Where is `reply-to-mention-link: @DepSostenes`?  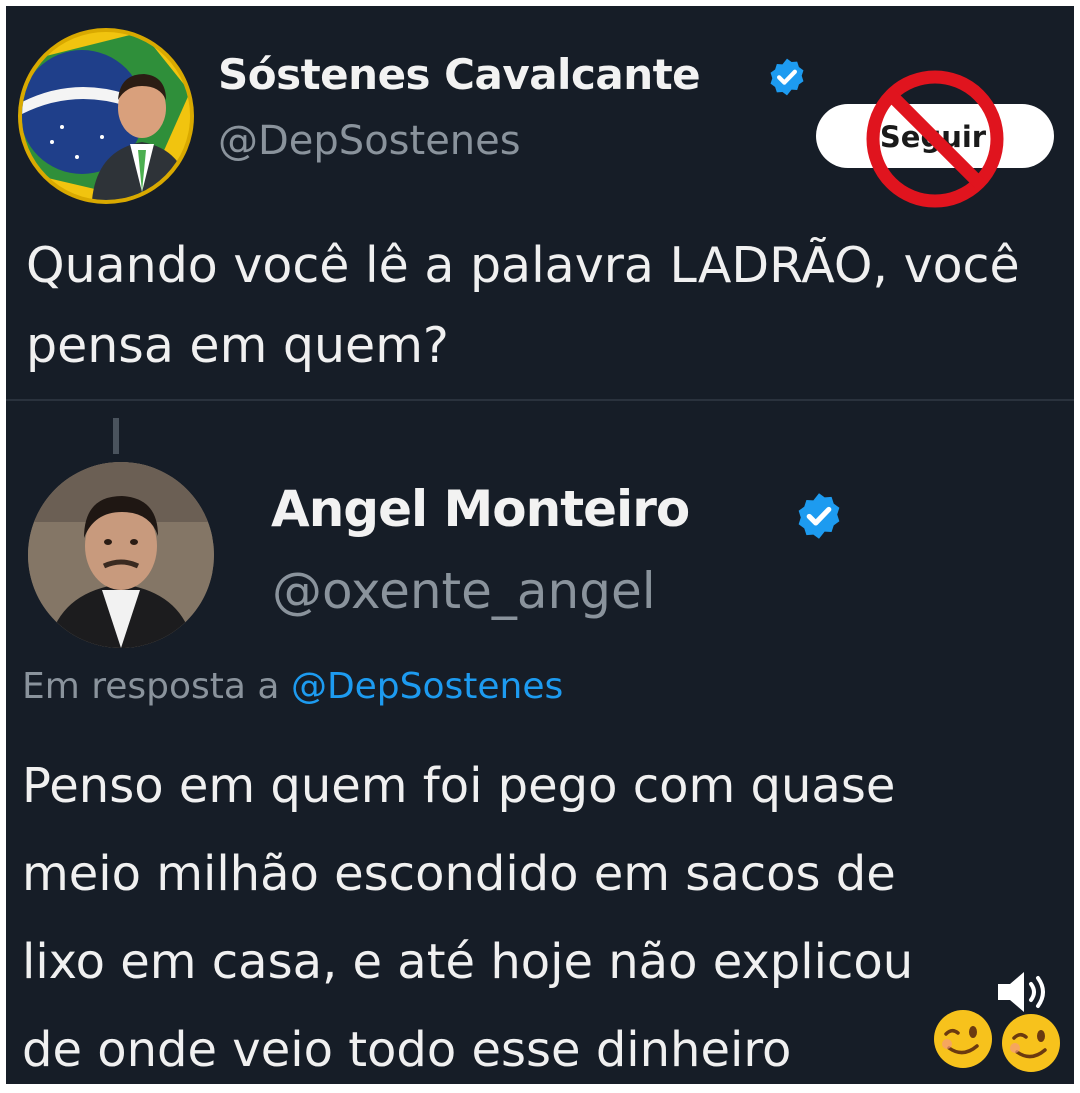 reply-to-mention-link: @DepSostenes is located at coordinates (427, 686).